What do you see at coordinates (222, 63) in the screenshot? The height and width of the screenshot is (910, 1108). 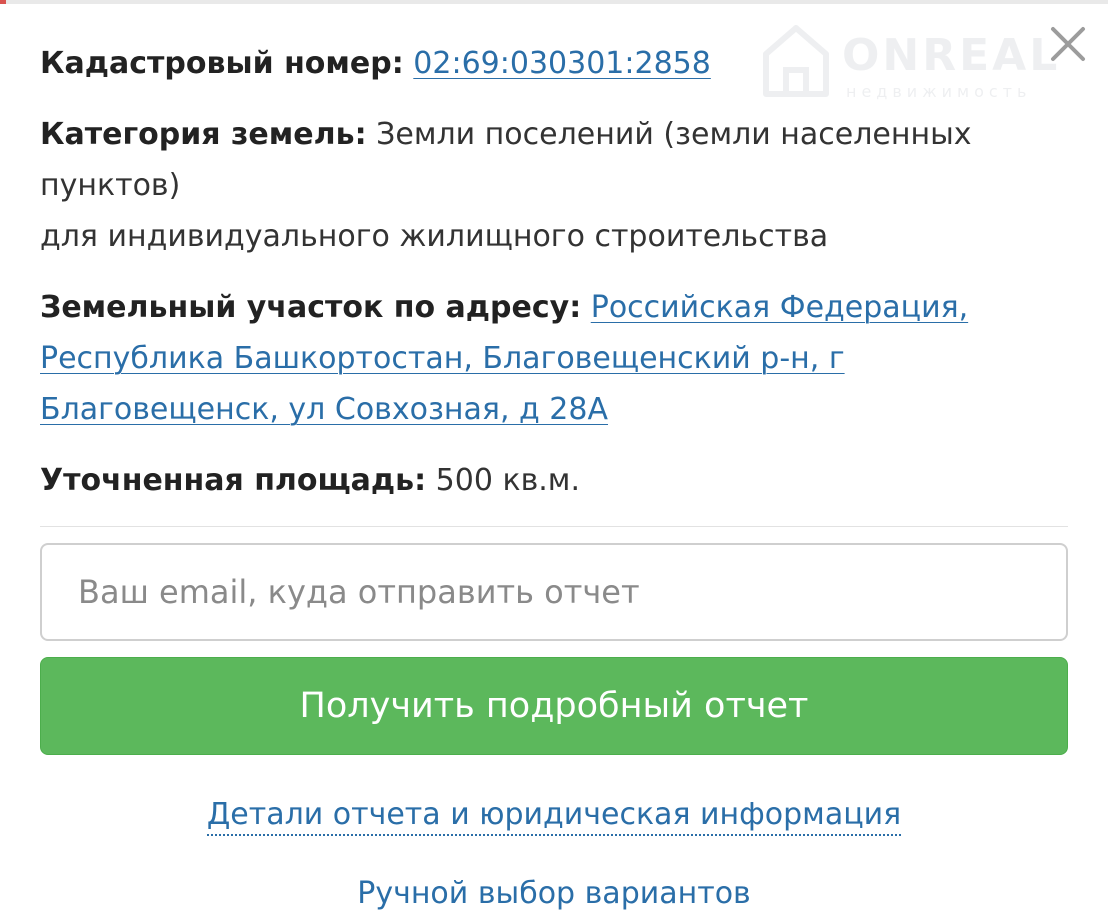 I see `cadastral-label: Кадастровый номер:` at bounding box center [222, 63].